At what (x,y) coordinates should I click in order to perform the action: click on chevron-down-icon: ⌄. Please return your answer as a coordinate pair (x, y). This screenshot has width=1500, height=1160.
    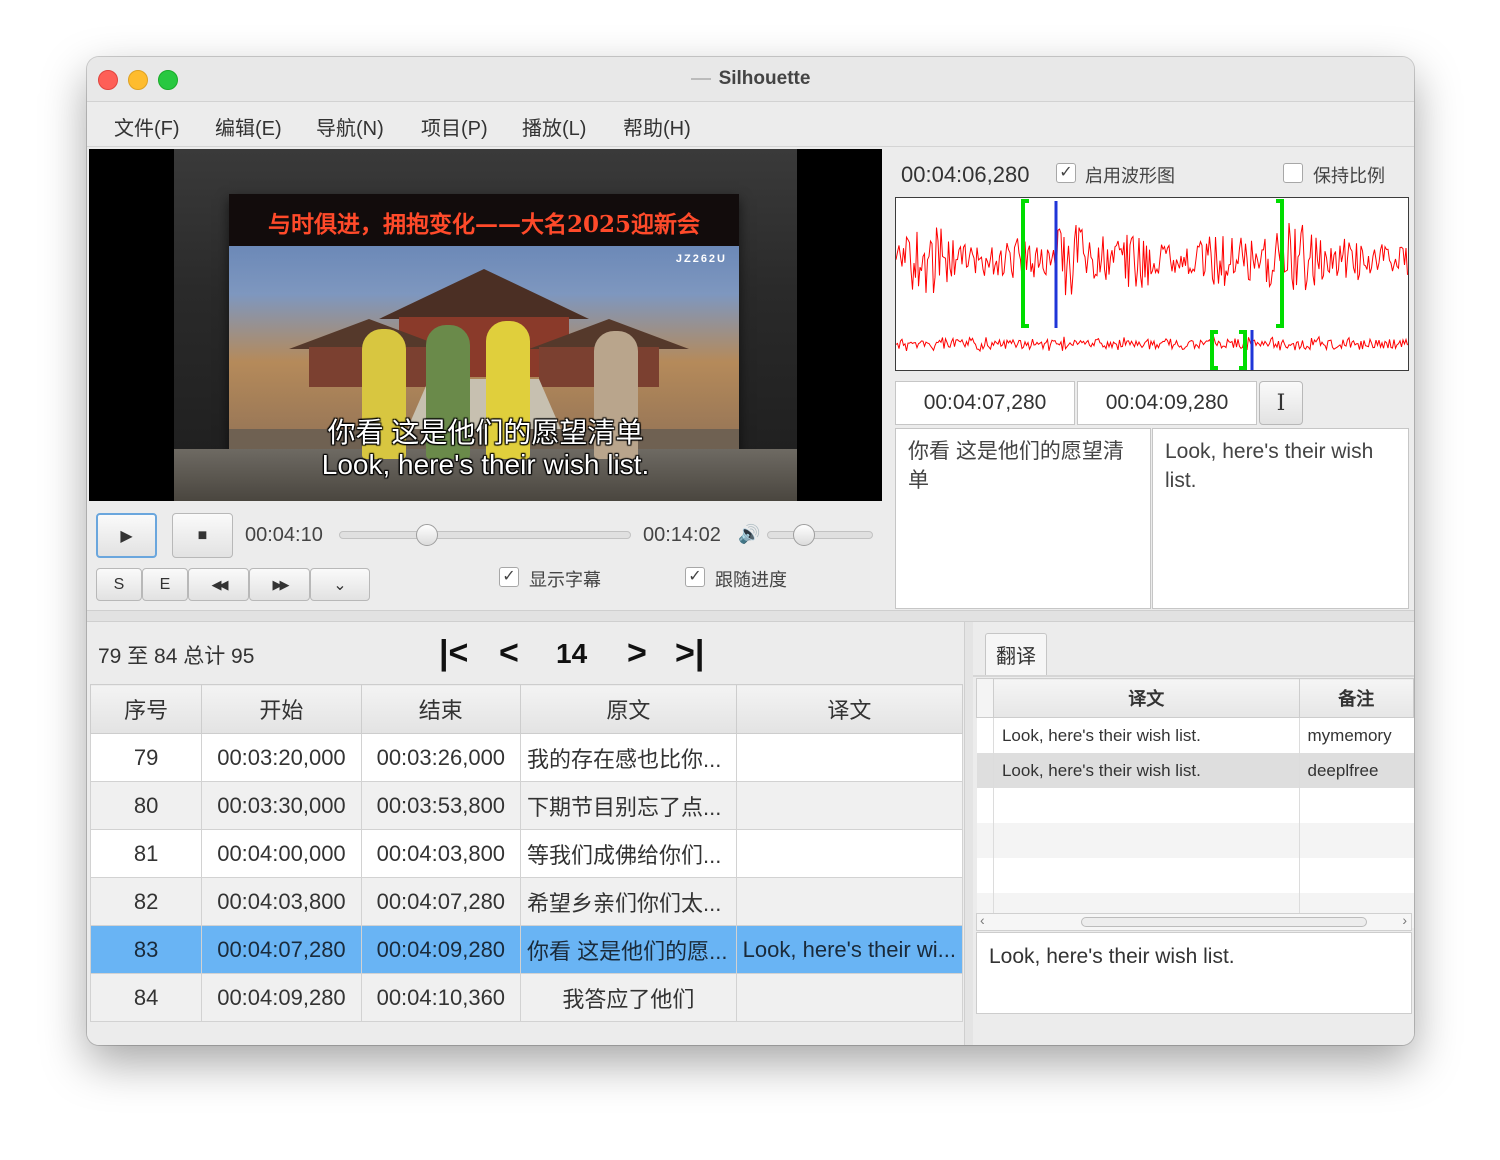
    Looking at the image, I should click on (340, 585).